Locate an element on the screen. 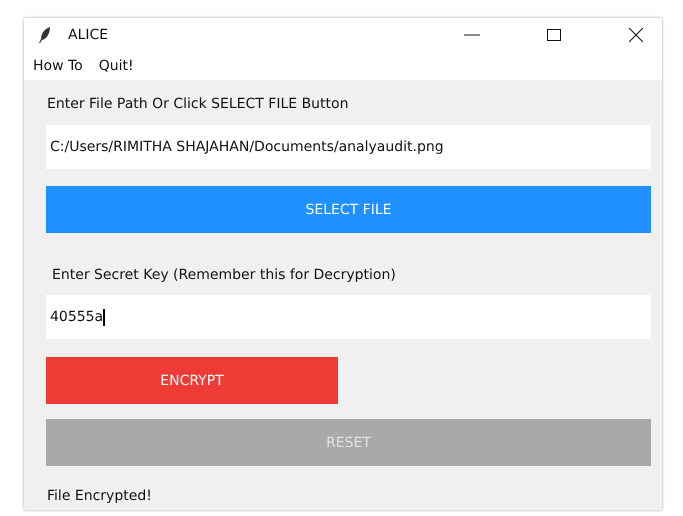  close-icon is located at coordinates (636, 35).